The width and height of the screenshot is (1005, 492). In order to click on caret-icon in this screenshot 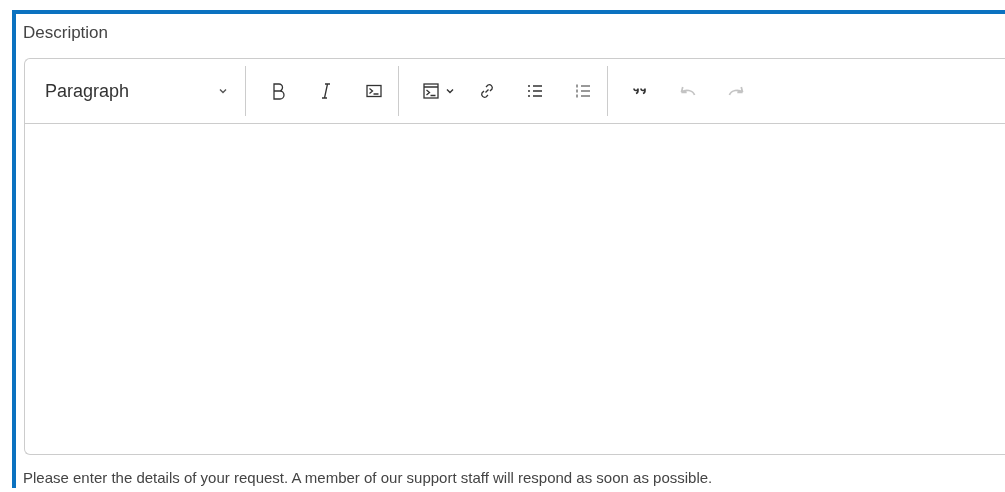, I will do `click(223, 91)`.